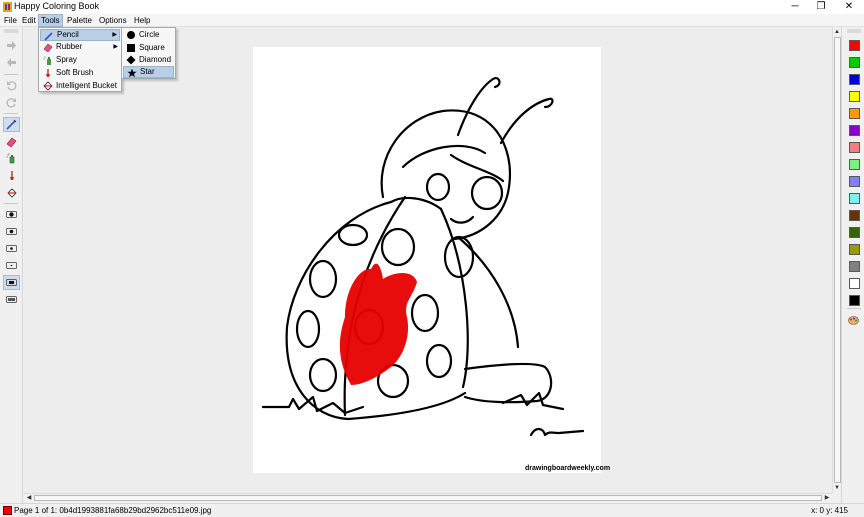 Image resolution: width=864 pixels, height=517 pixels. What do you see at coordinates (432, 7) in the screenshot?
I see `title-bar: Happy Coloring Book ─ ❐ ✕` at bounding box center [432, 7].